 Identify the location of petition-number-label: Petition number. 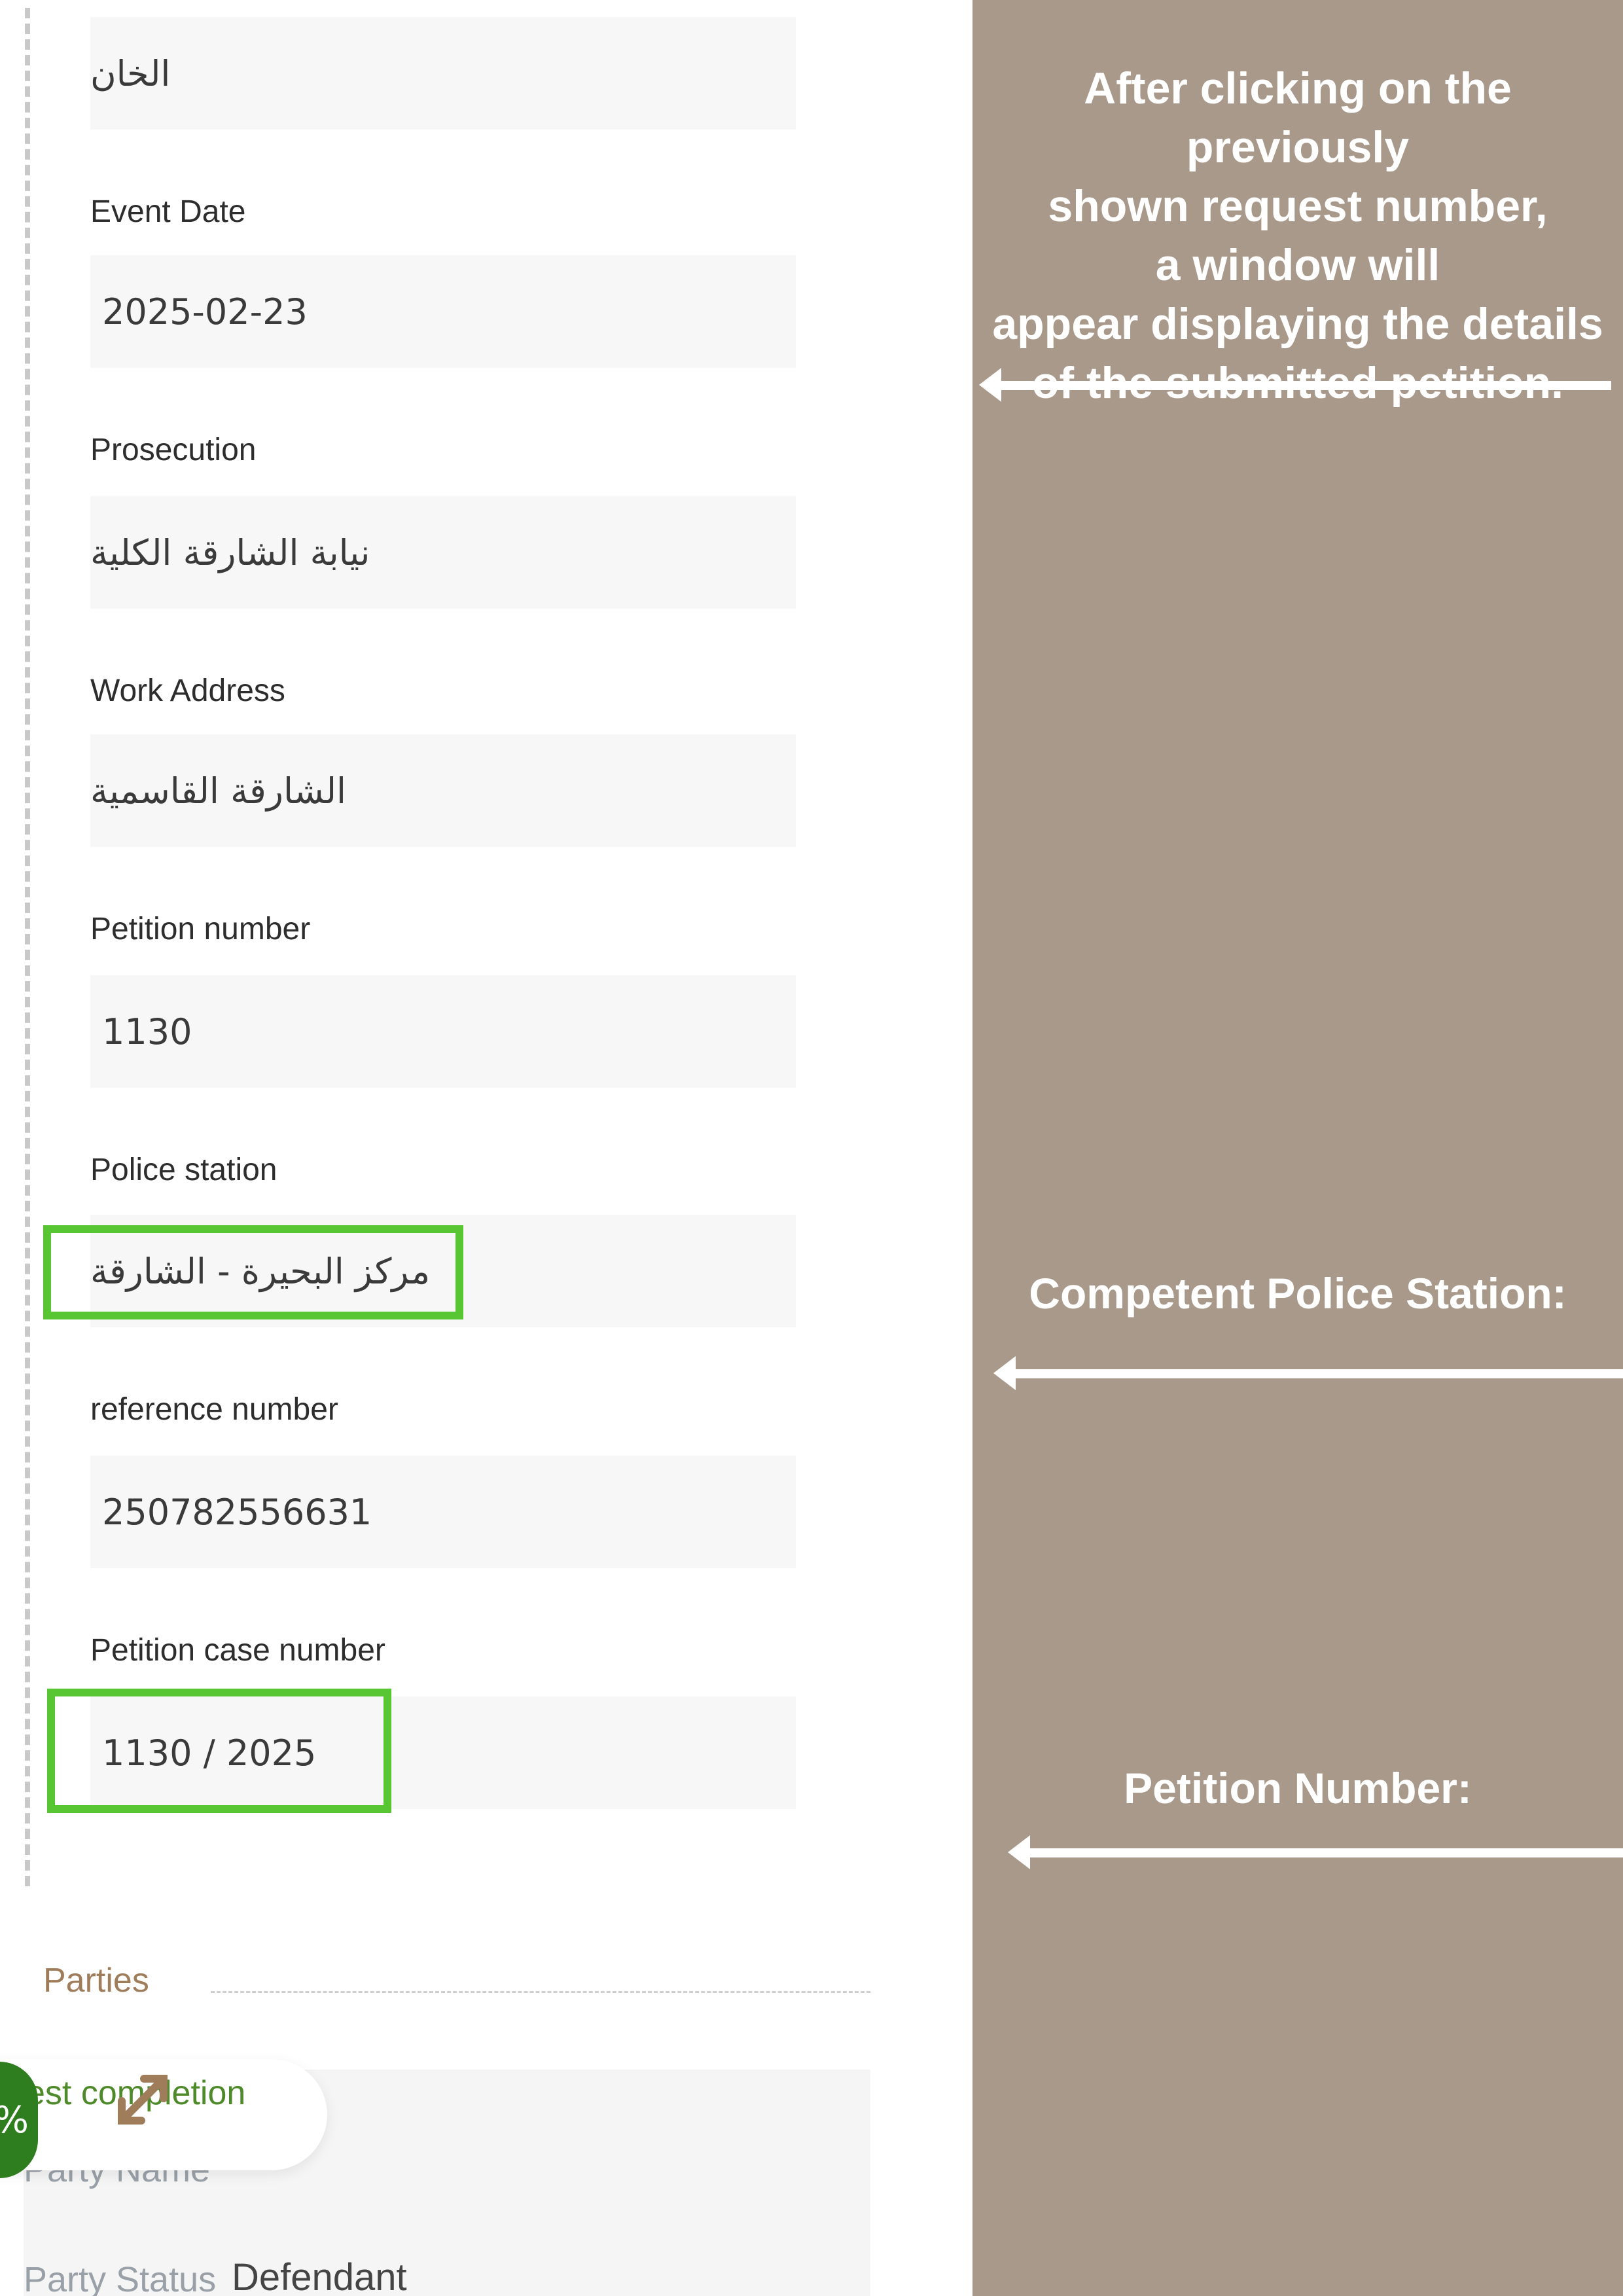
(200, 929).